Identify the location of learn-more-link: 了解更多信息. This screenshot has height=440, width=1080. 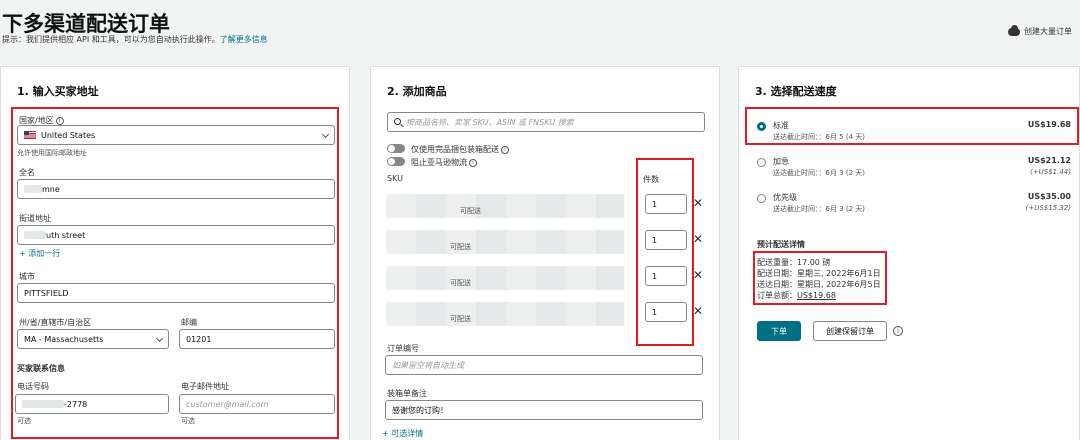
(244, 39).